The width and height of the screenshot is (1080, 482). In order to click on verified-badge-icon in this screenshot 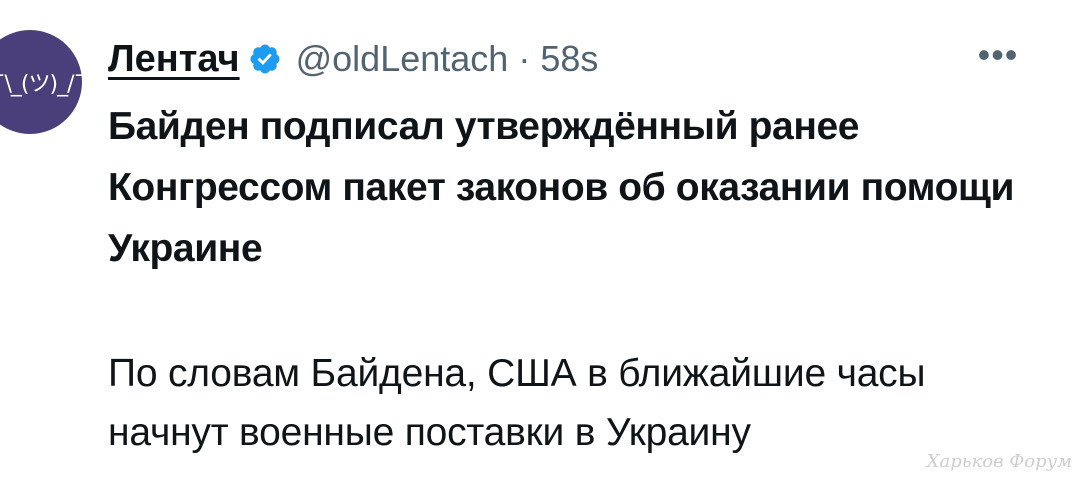, I will do `click(265, 59)`.